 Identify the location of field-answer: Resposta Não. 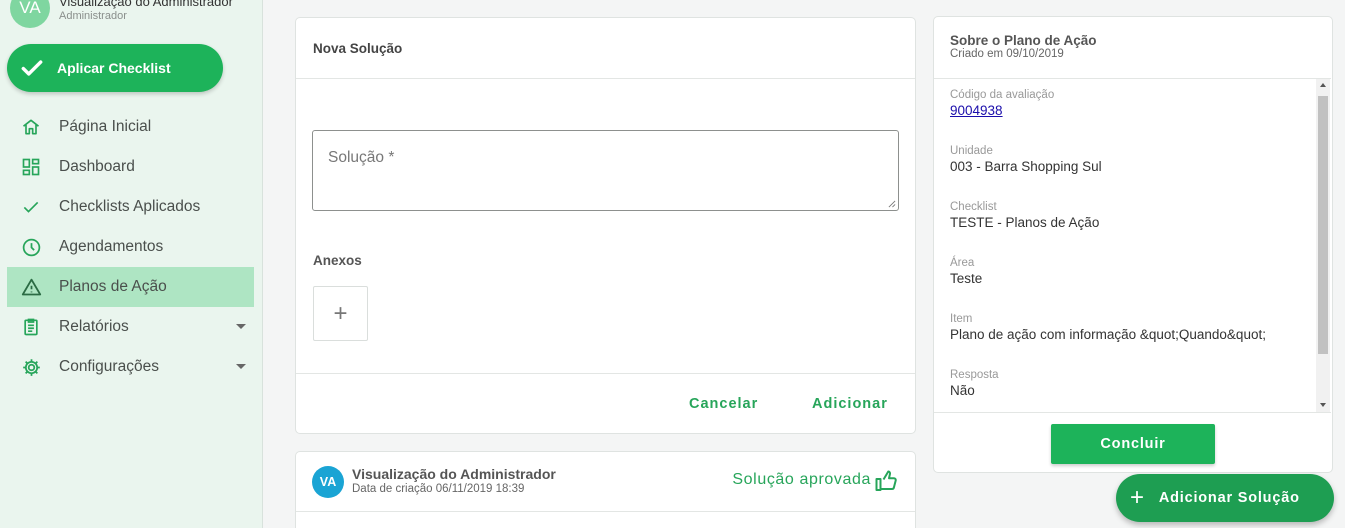
(974, 384).